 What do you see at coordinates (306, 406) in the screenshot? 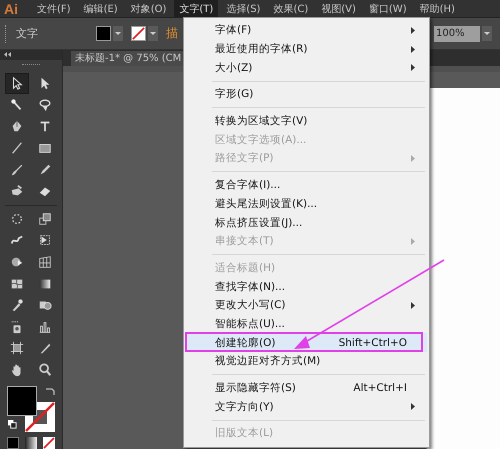
I see `menu-item: 文字方向(Y)` at bounding box center [306, 406].